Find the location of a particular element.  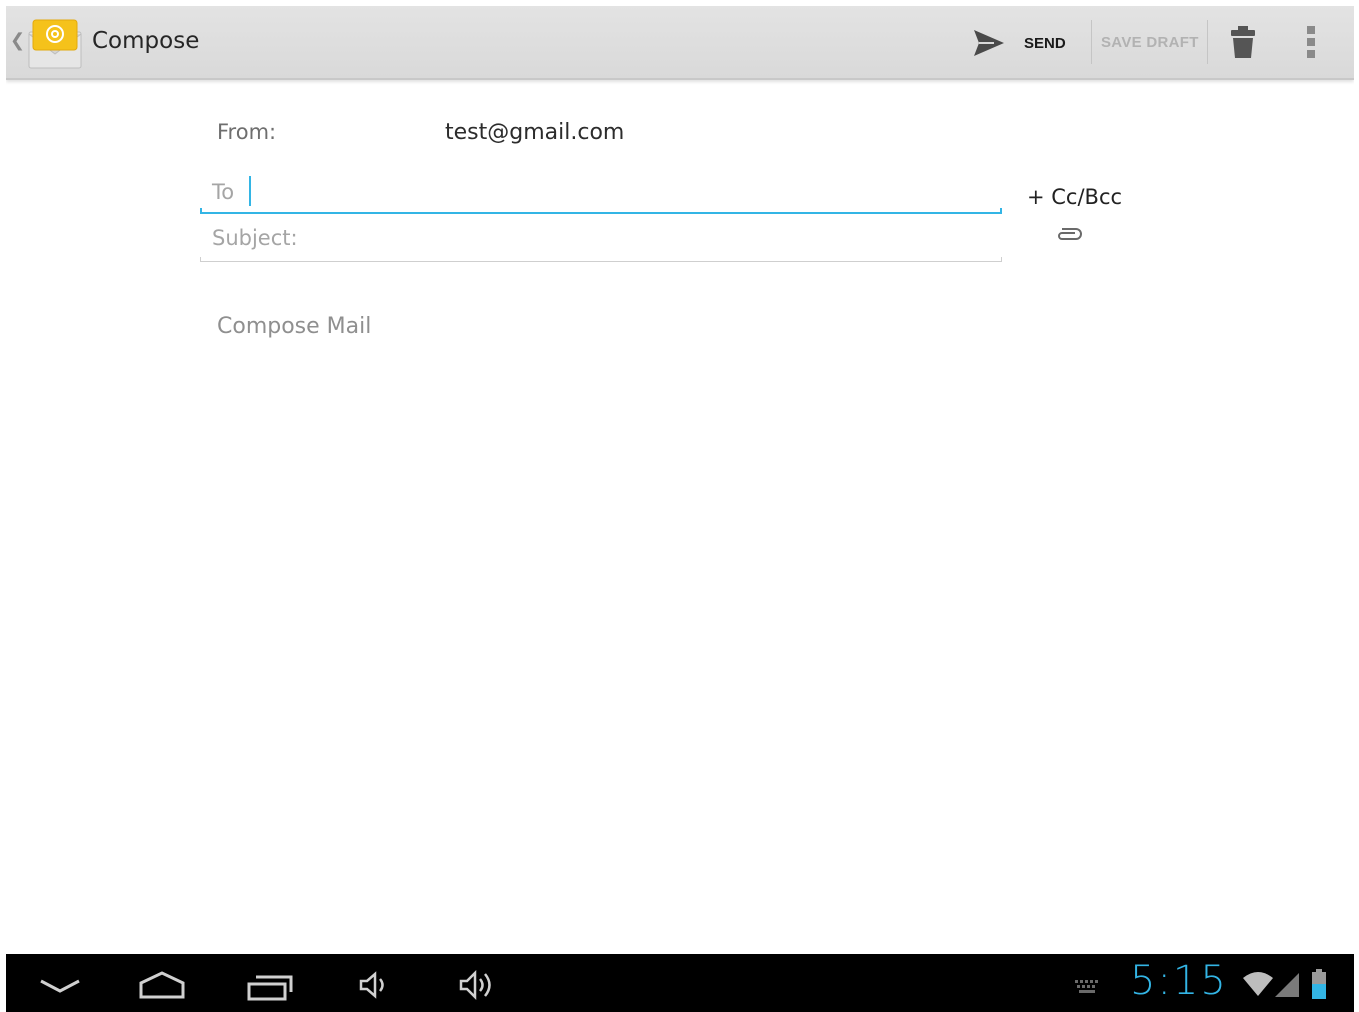

send-button: SEND is located at coordinates (1019, 43).